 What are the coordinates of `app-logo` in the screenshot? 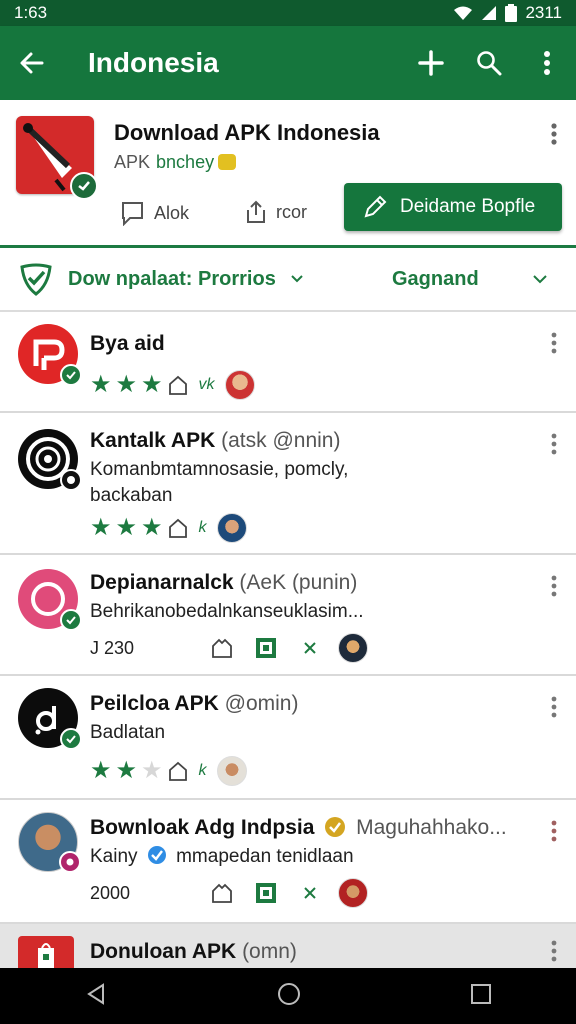 It's located at (57, 158).